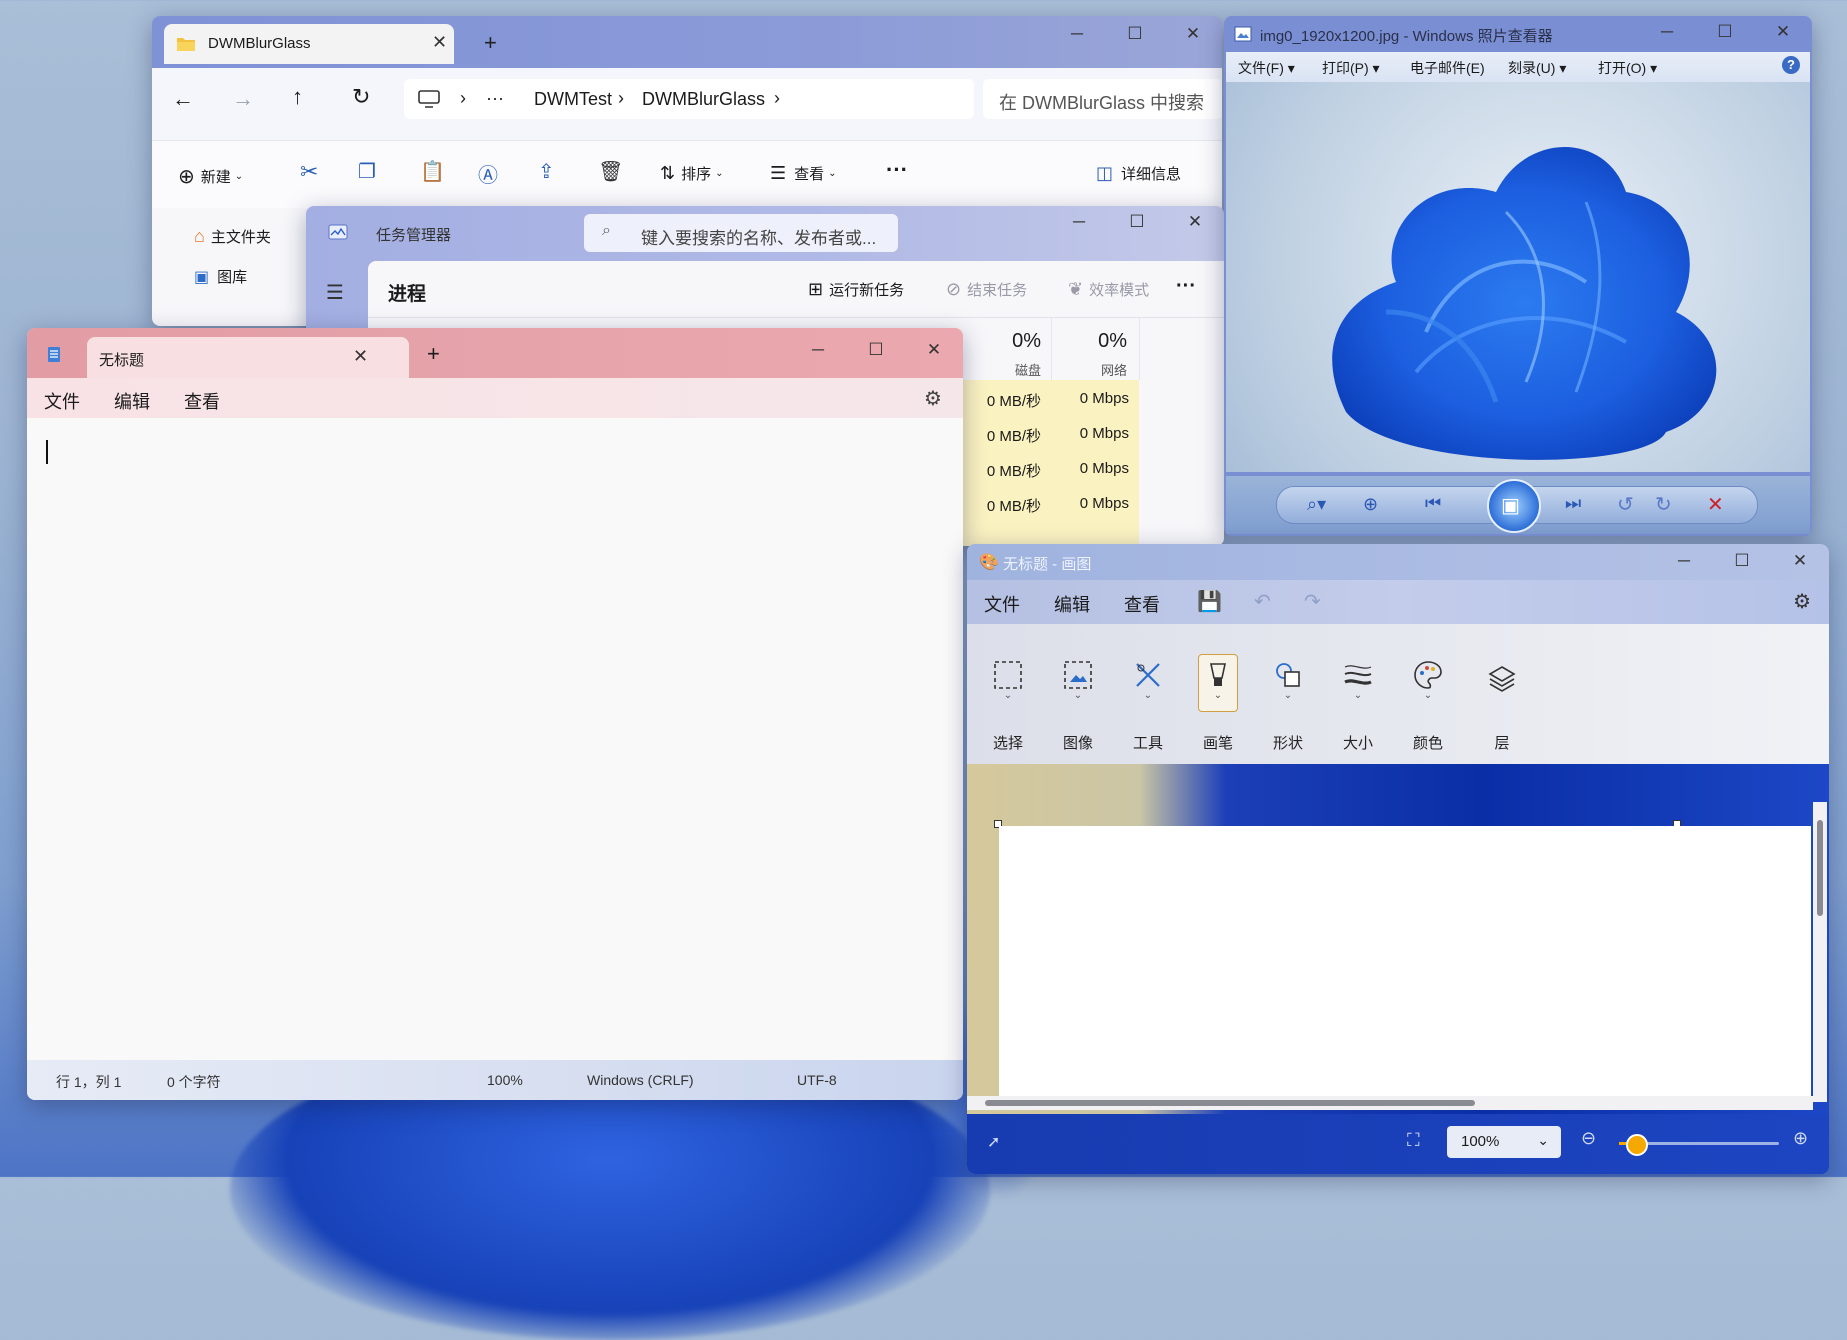 This screenshot has height=1340, width=1847. What do you see at coordinates (1573, 503) in the screenshot?
I see `next-icon: ⏭` at bounding box center [1573, 503].